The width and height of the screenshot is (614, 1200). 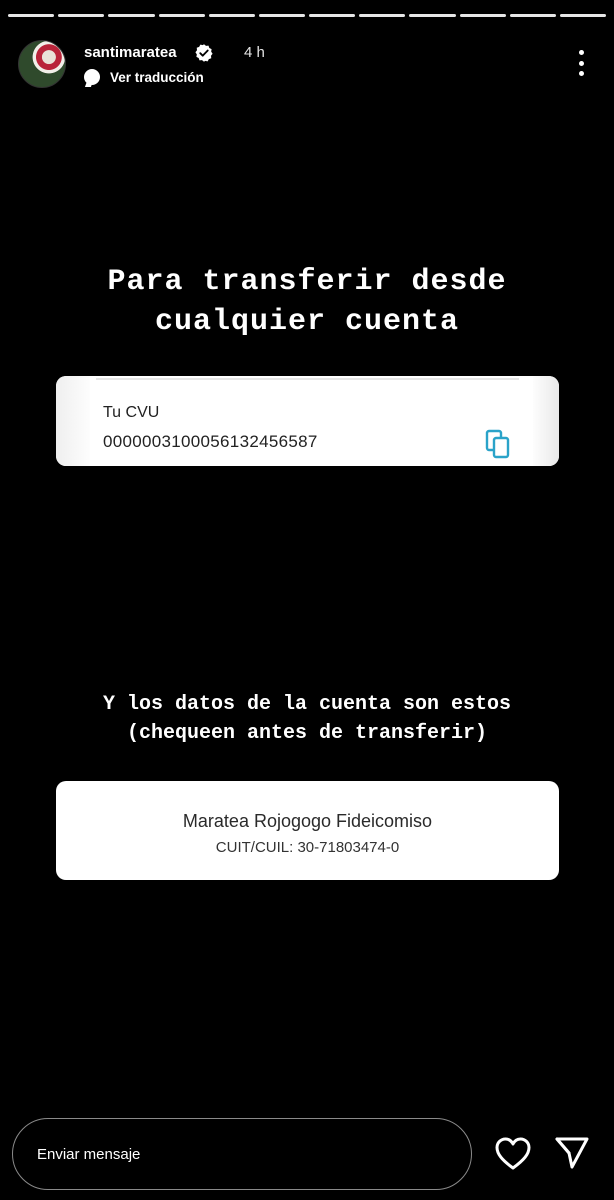 I want to click on copy-icon, so click(x=498, y=444).